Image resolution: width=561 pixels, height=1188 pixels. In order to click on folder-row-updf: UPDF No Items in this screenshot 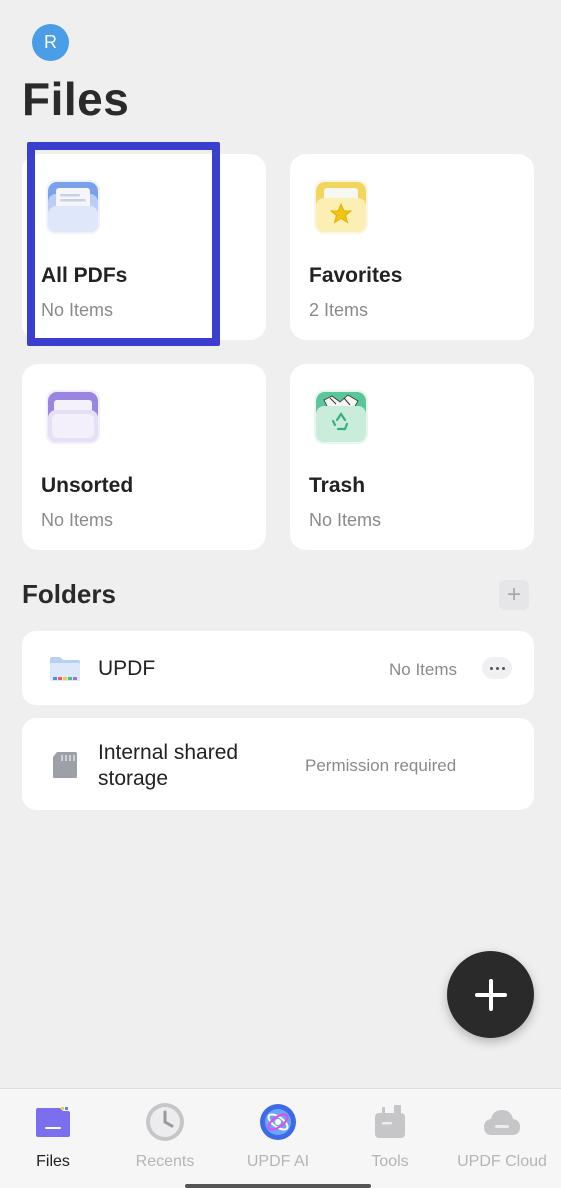, I will do `click(278, 668)`.